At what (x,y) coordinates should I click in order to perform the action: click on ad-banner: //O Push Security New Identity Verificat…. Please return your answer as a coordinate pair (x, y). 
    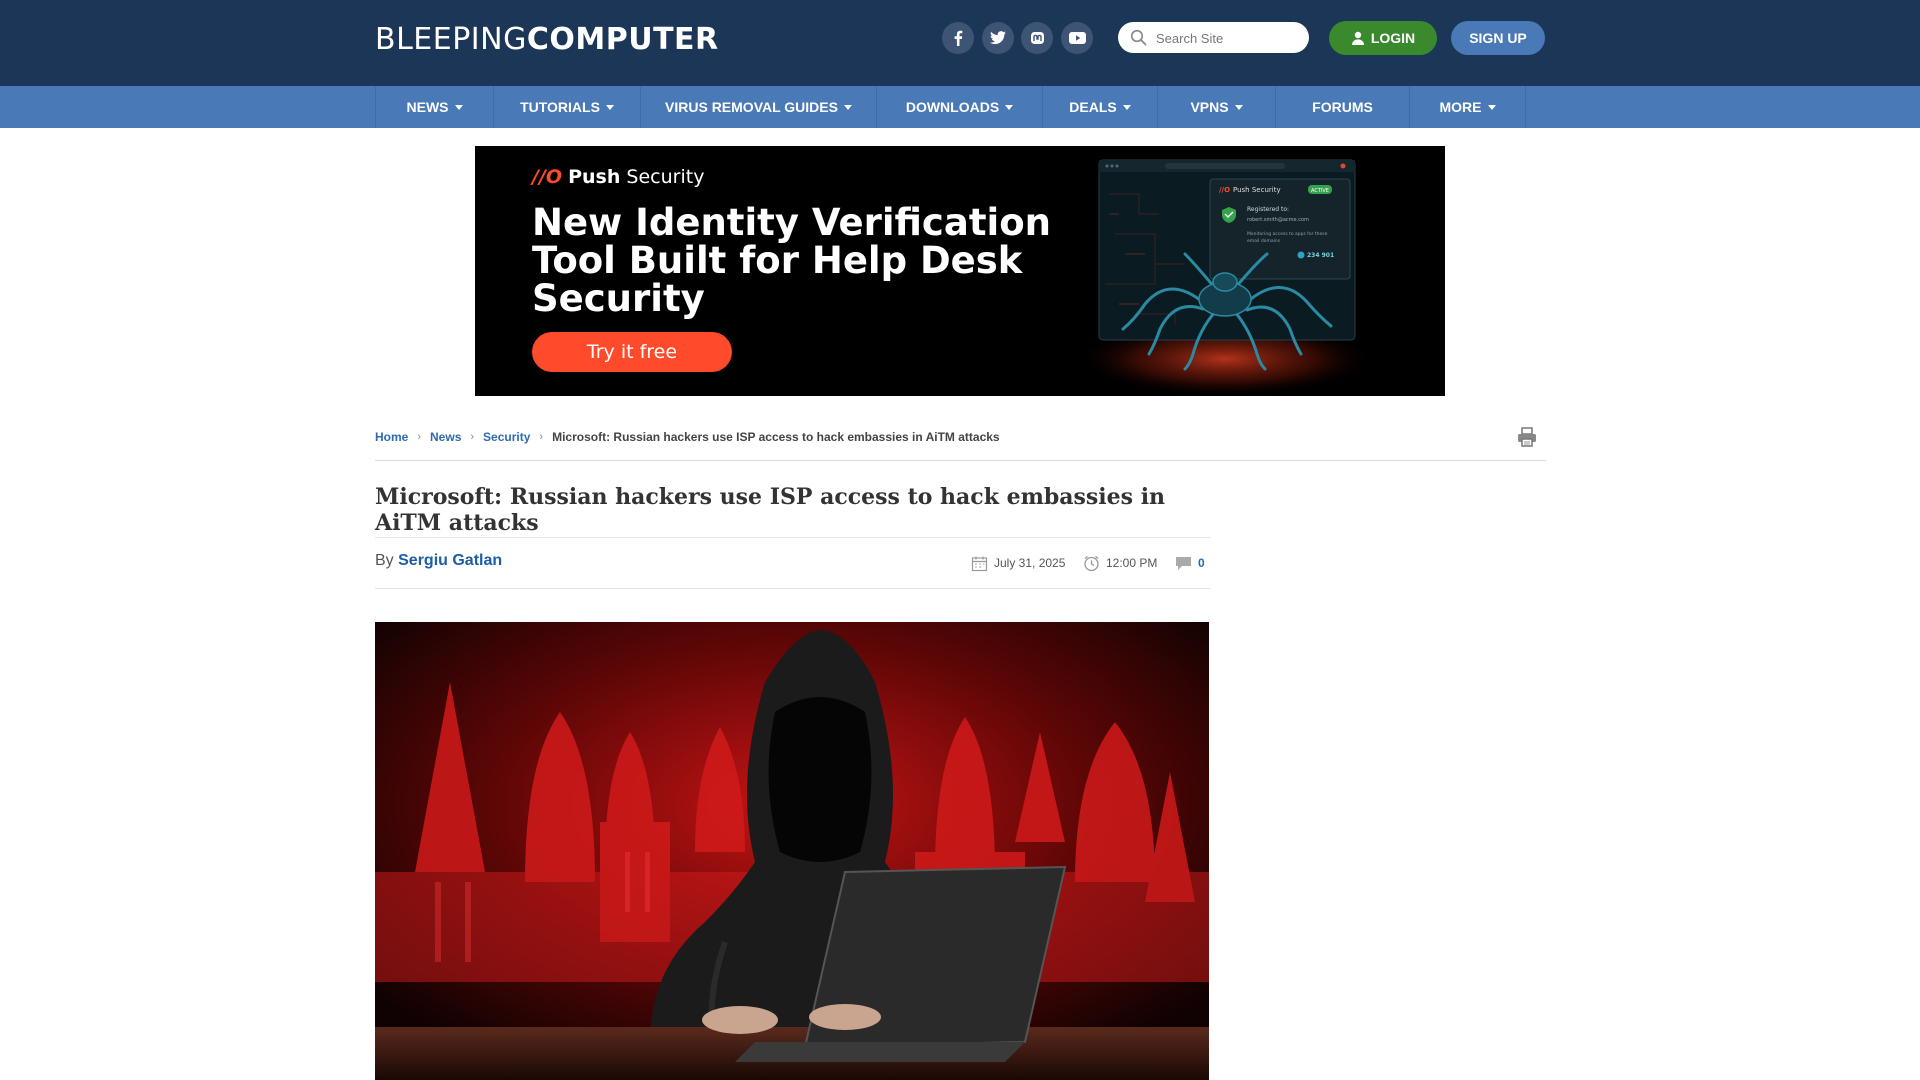
    Looking at the image, I should click on (960, 271).